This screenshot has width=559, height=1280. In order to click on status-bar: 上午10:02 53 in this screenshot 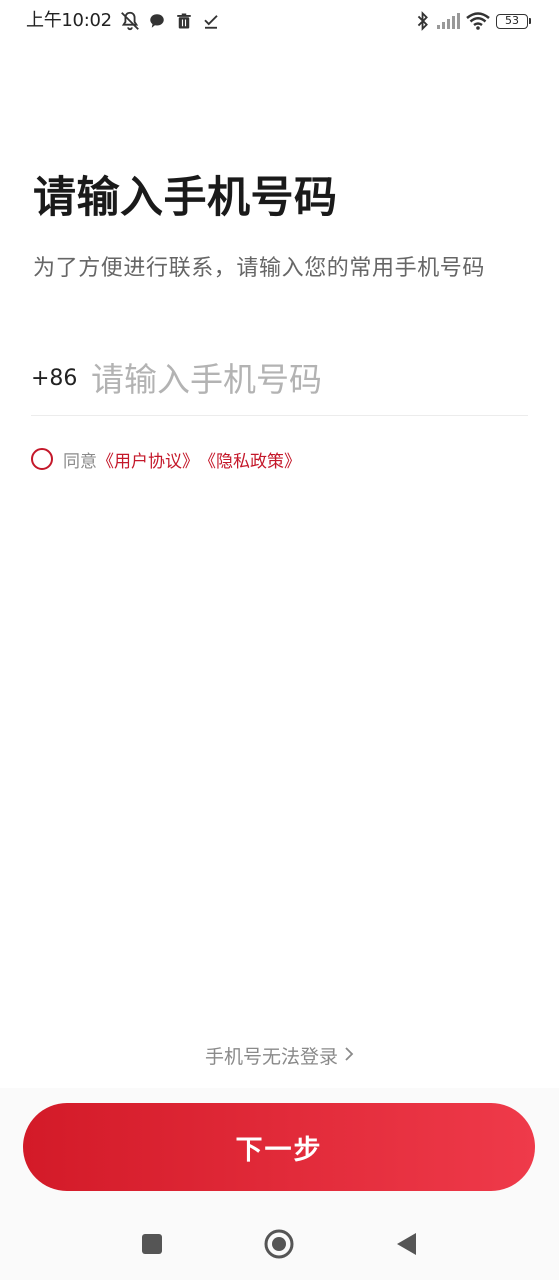, I will do `click(279, 21)`.